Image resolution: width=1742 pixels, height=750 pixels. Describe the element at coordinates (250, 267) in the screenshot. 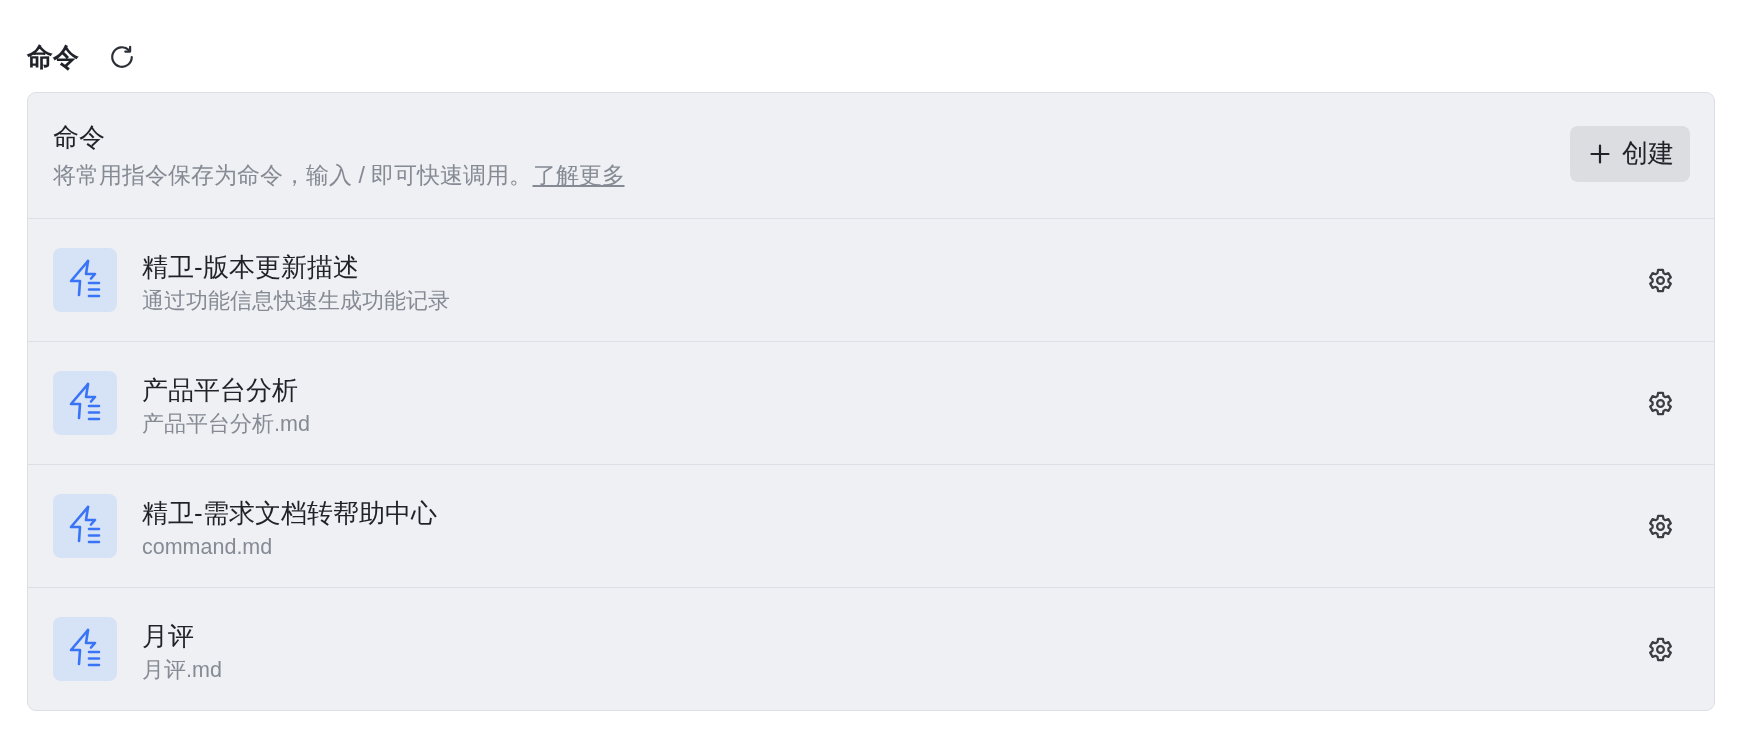

I see `command-title: 精卫-版本更新描述` at that location.